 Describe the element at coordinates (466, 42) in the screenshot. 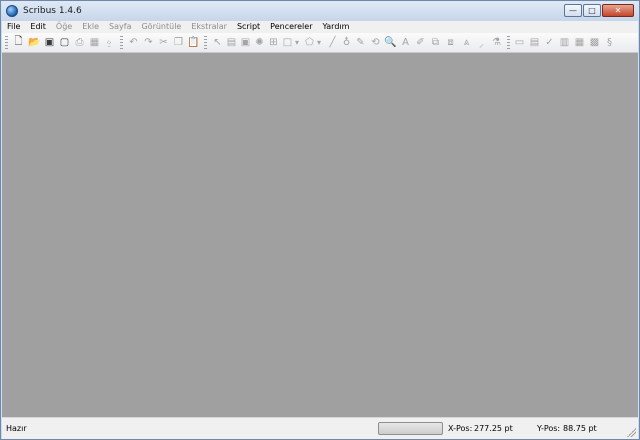

I see `measure-icon: ⩓` at that location.